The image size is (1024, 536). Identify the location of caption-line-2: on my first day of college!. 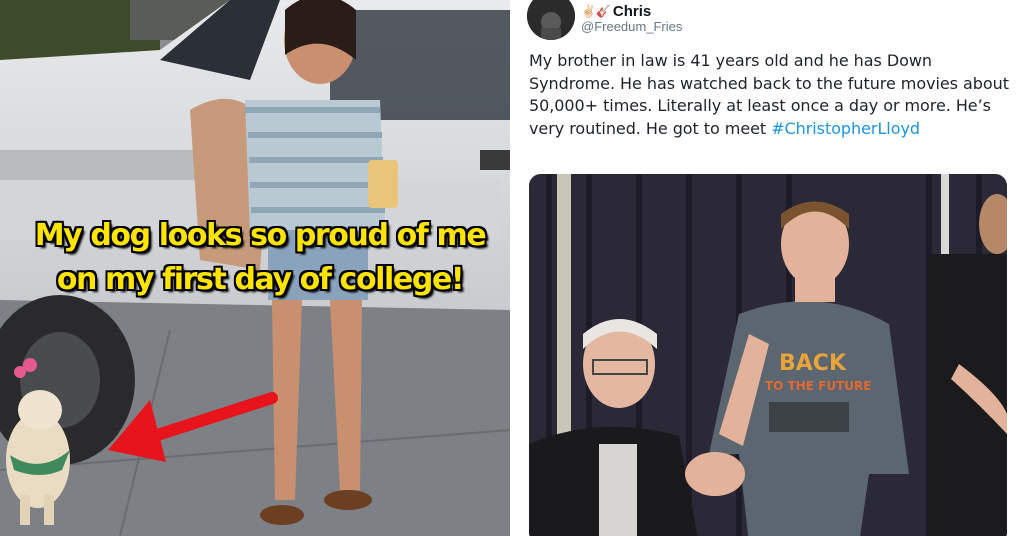
(260, 279).